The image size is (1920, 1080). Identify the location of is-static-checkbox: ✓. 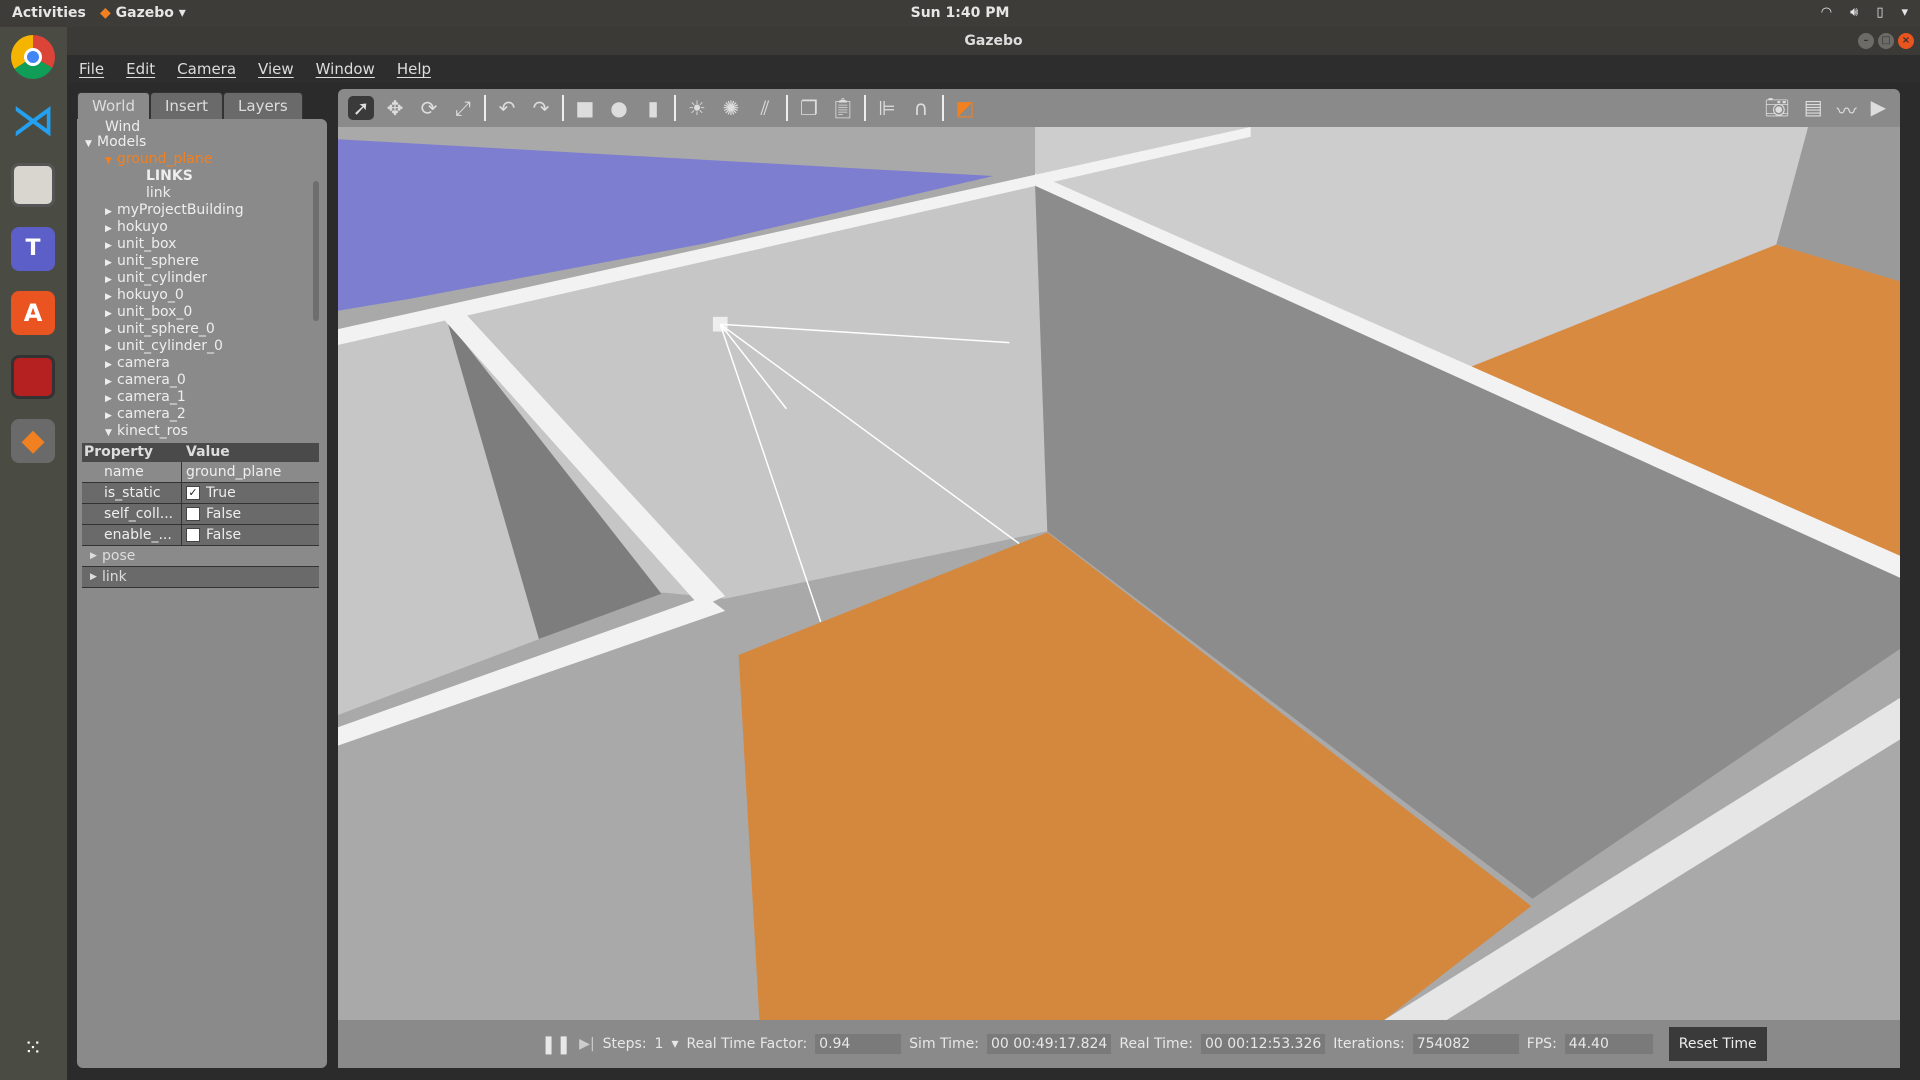
(193, 493).